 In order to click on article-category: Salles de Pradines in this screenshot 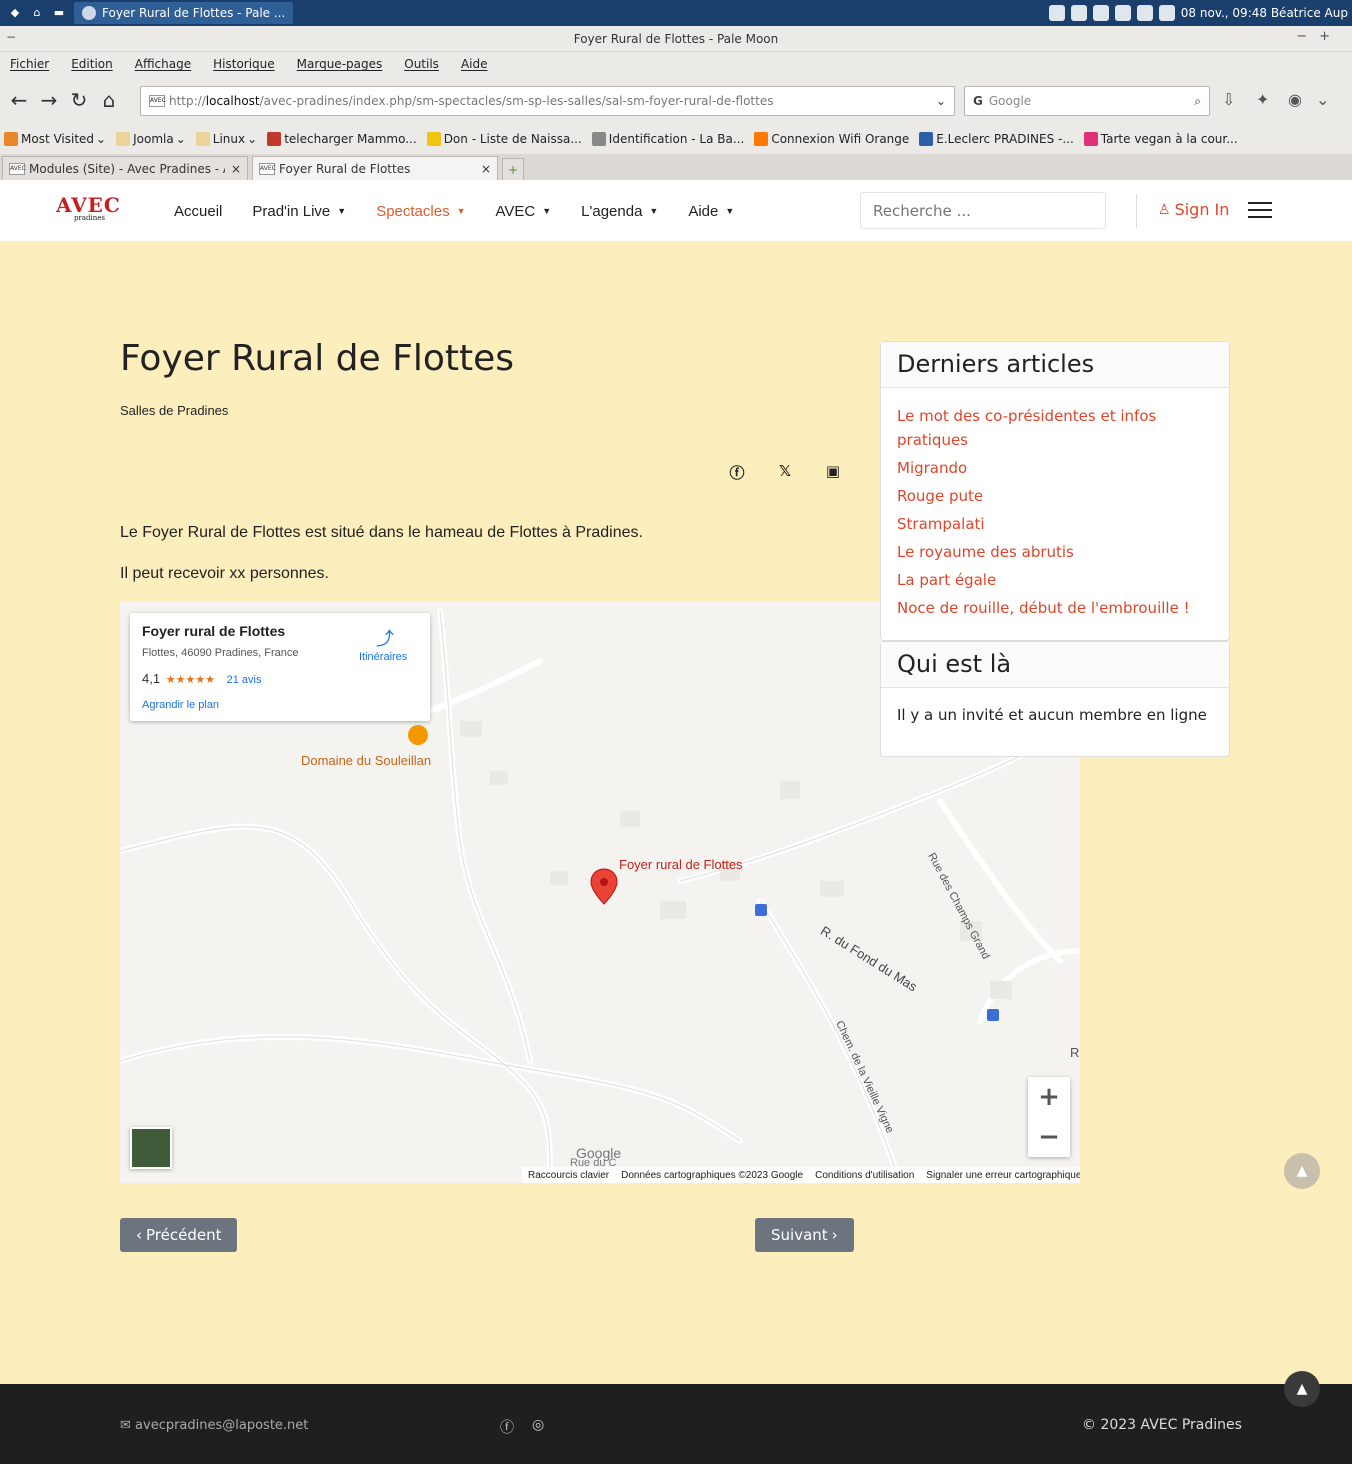, I will do `click(174, 410)`.